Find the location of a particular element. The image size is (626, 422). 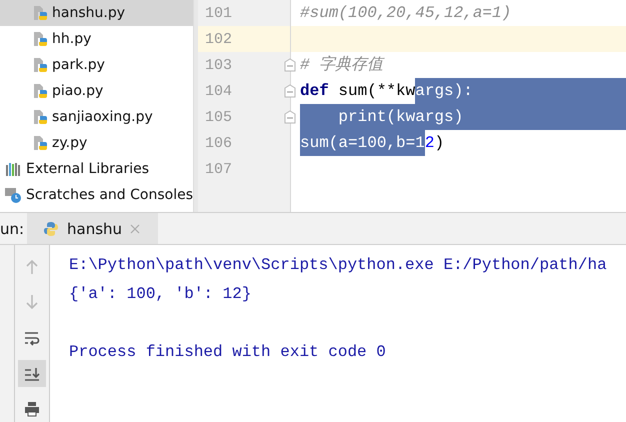

console-output: Process finished with exit code 0 is located at coordinates (227, 352).